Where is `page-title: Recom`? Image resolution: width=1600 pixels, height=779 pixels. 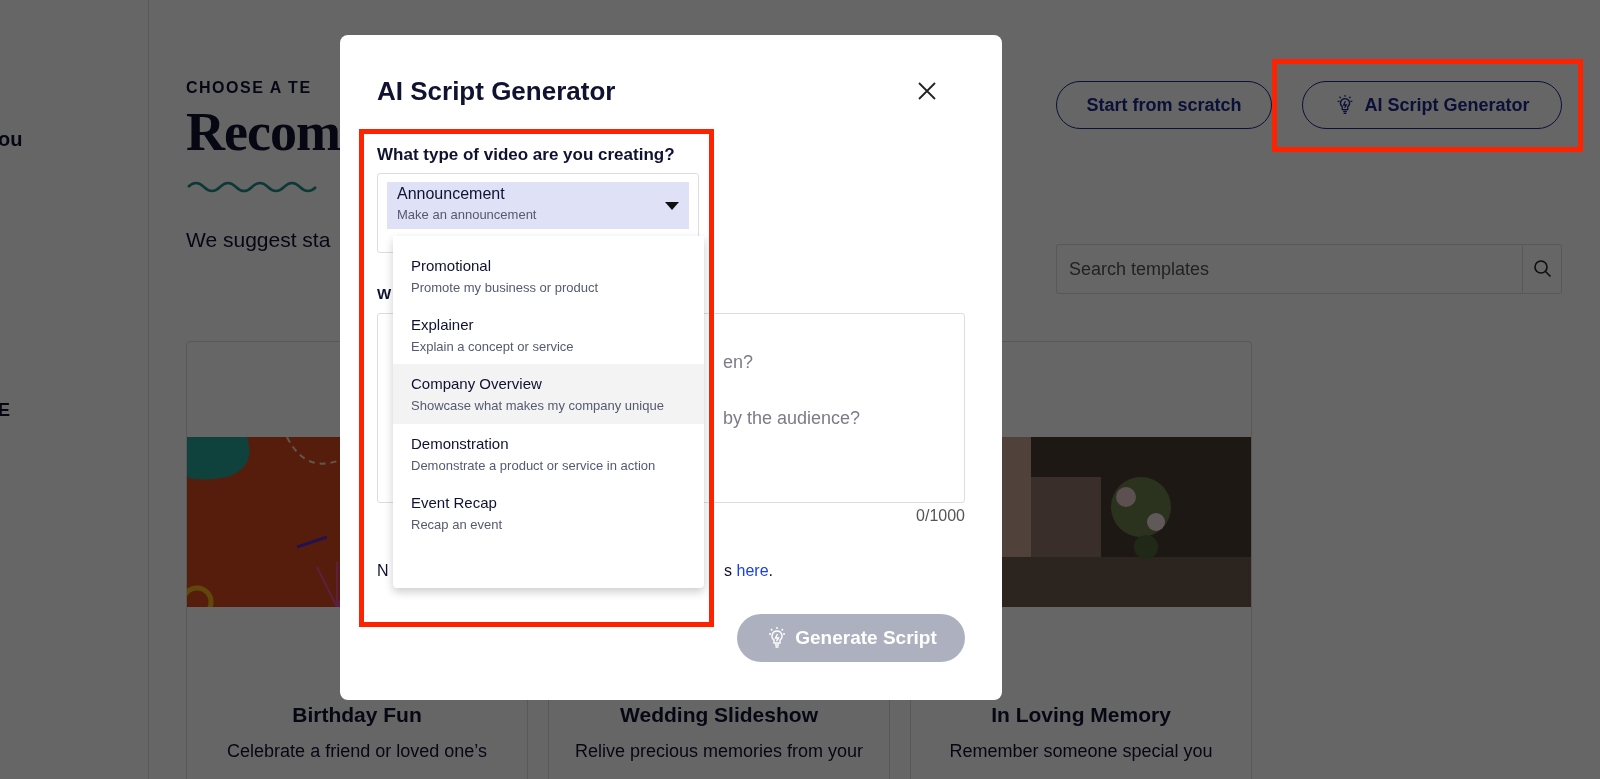
page-title: Recom is located at coordinates (263, 133).